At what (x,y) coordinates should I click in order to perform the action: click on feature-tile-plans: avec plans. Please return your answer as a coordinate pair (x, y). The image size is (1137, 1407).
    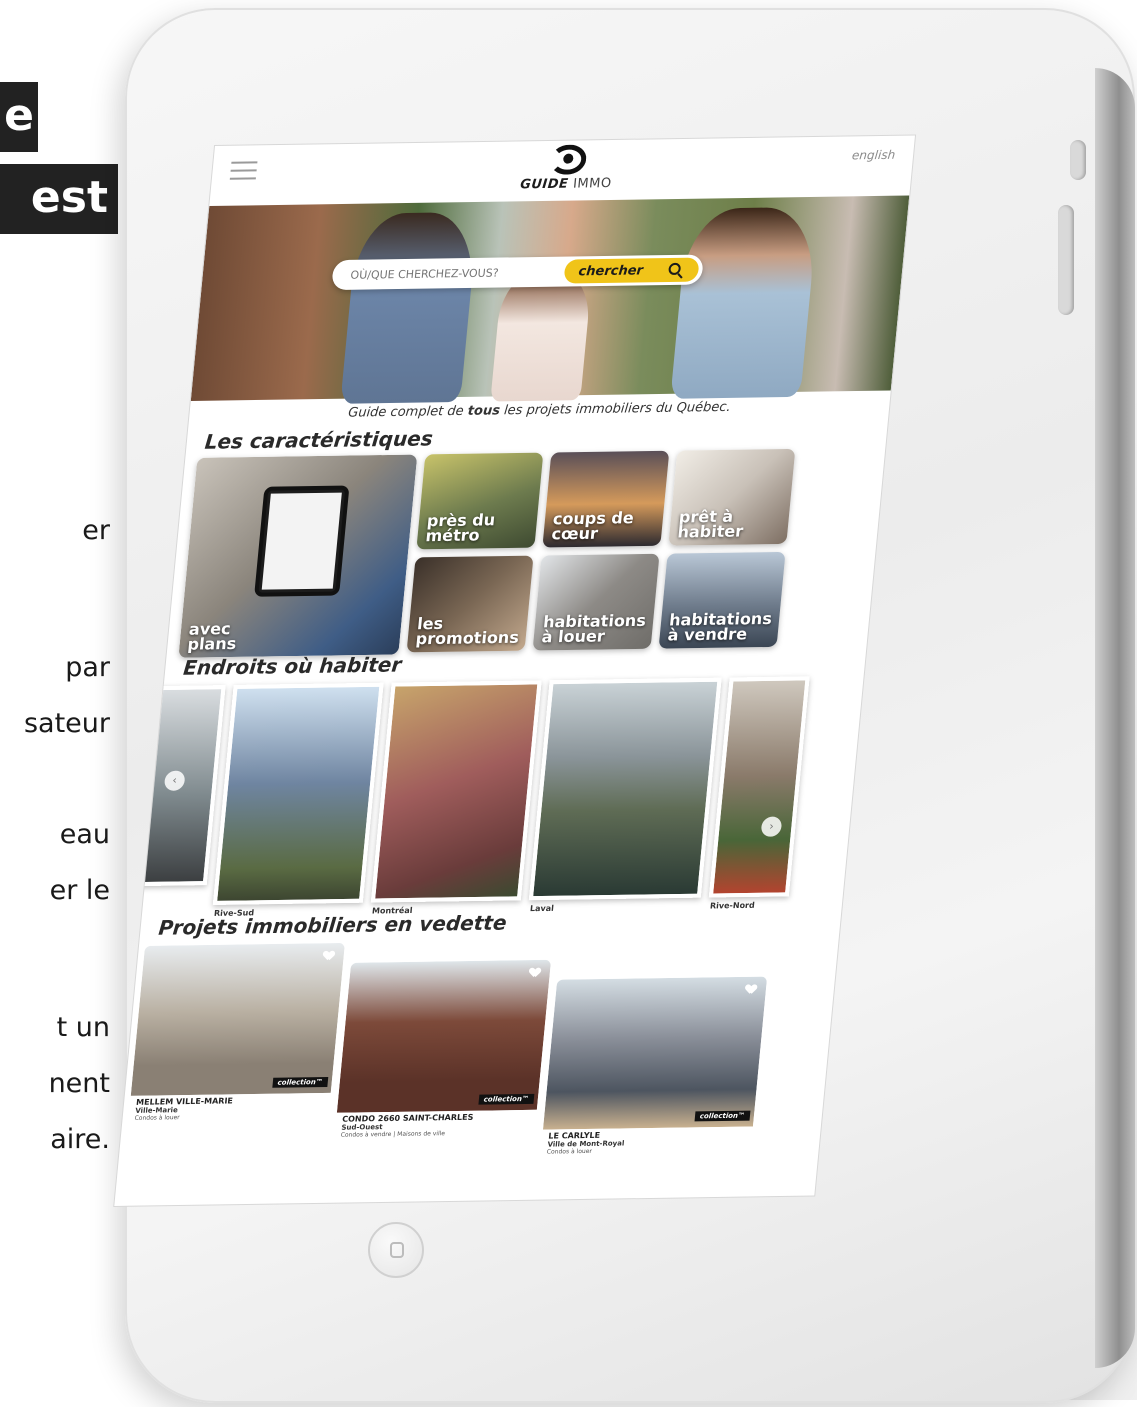
    Looking at the image, I should click on (298, 556).